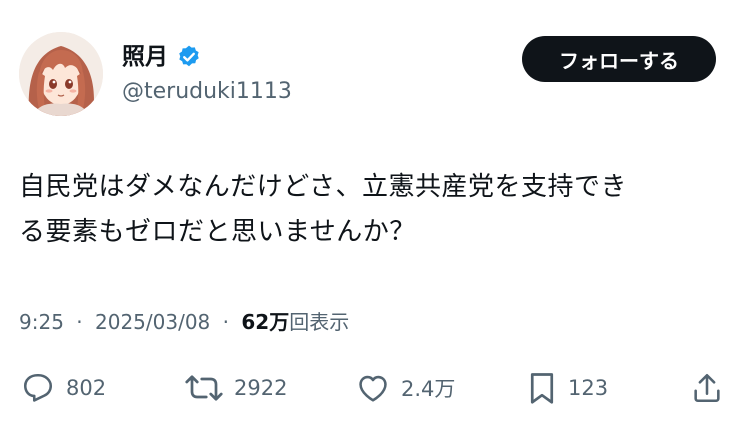 This screenshot has width=750, height=435. I want to click on reply-icon, so click(38, 387).